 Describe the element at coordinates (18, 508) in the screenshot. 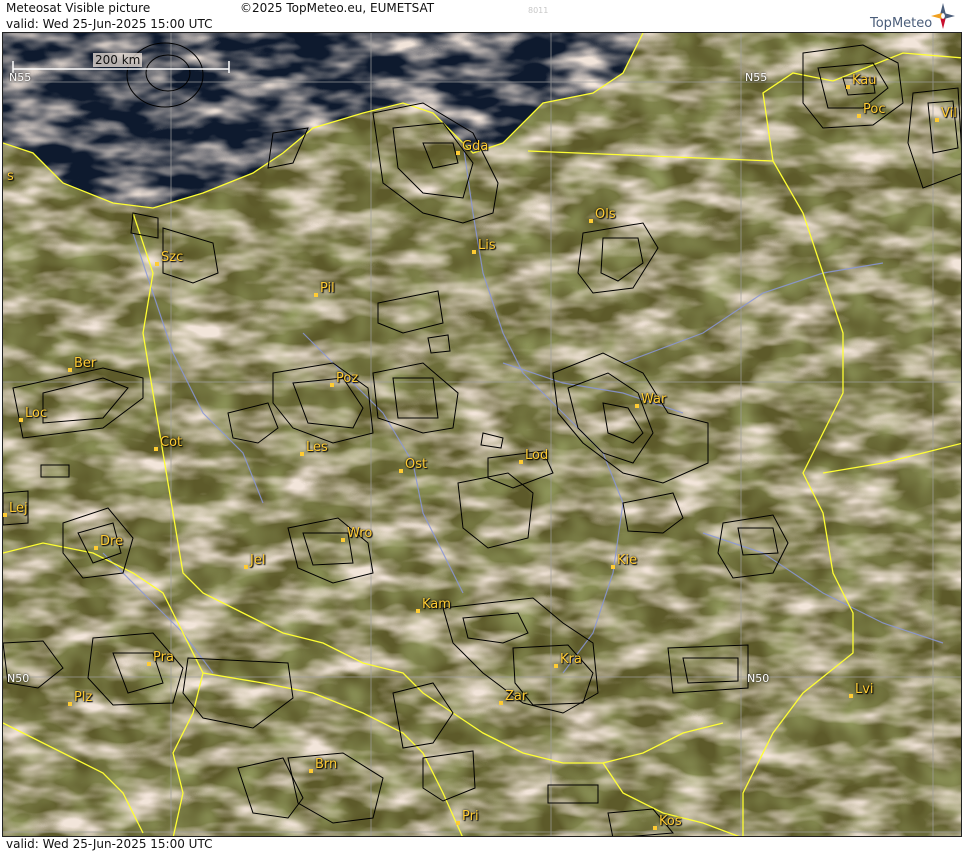

I see `city-label-lej: Lej` at that location.